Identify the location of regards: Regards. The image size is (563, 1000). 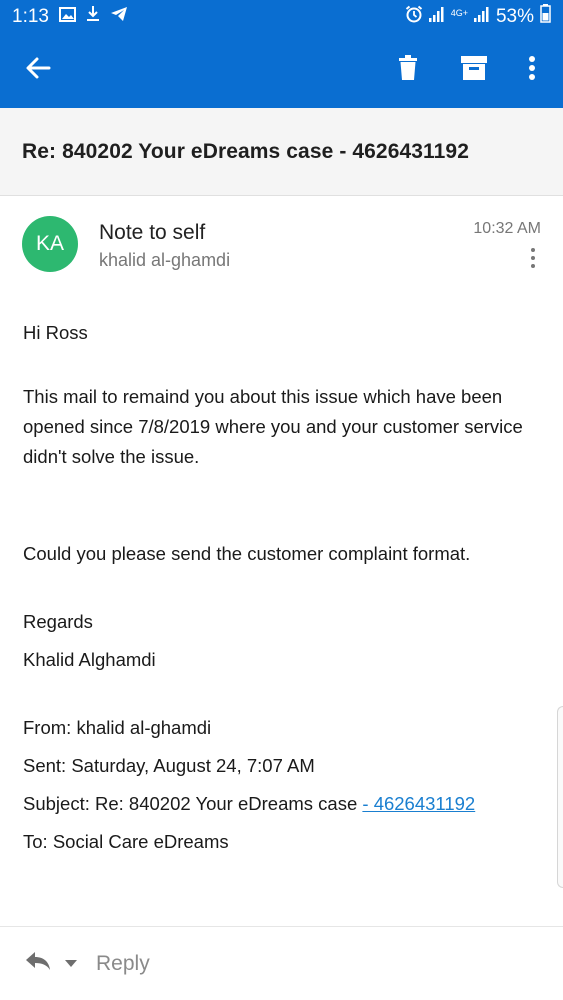
(58, 621).